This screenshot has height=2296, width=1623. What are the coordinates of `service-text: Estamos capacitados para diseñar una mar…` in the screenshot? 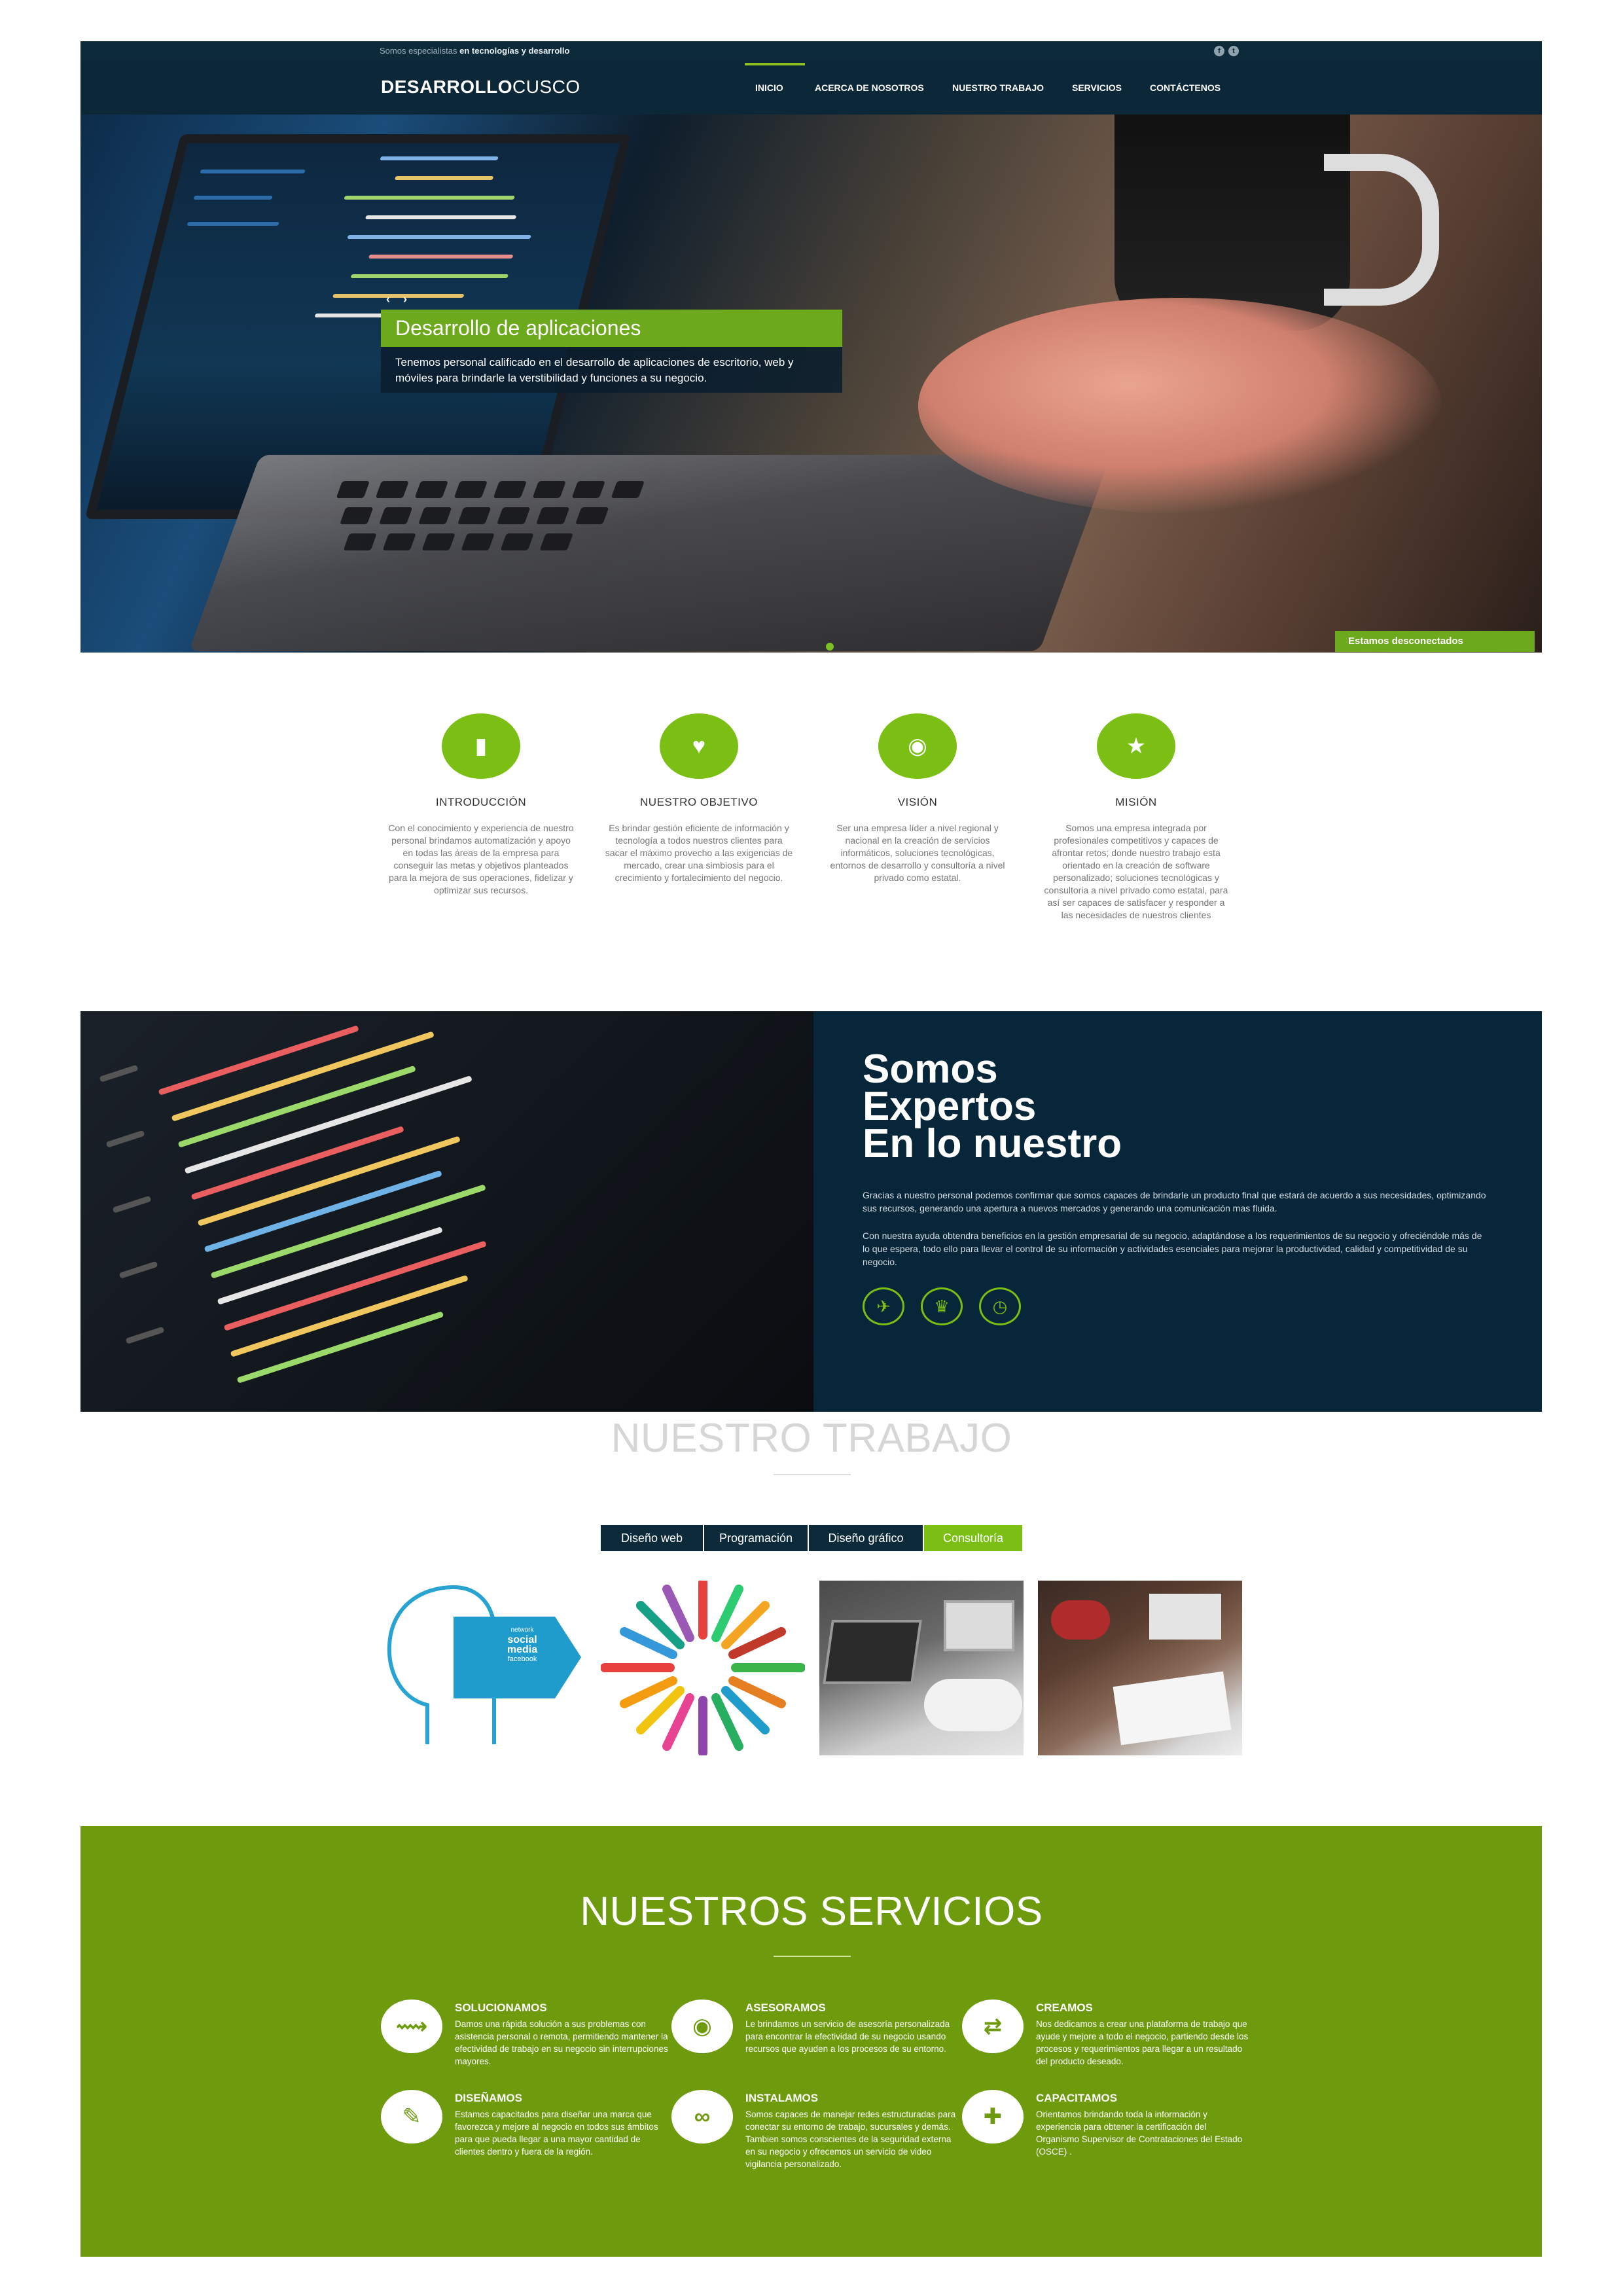 It's located at (557, 2133).